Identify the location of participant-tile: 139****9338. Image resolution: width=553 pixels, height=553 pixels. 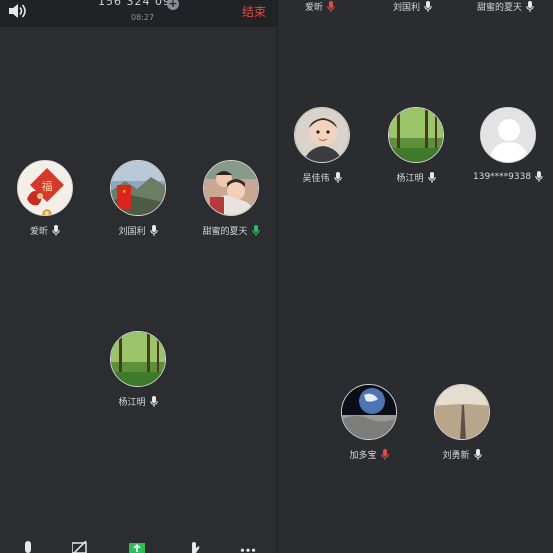
(508, 144).